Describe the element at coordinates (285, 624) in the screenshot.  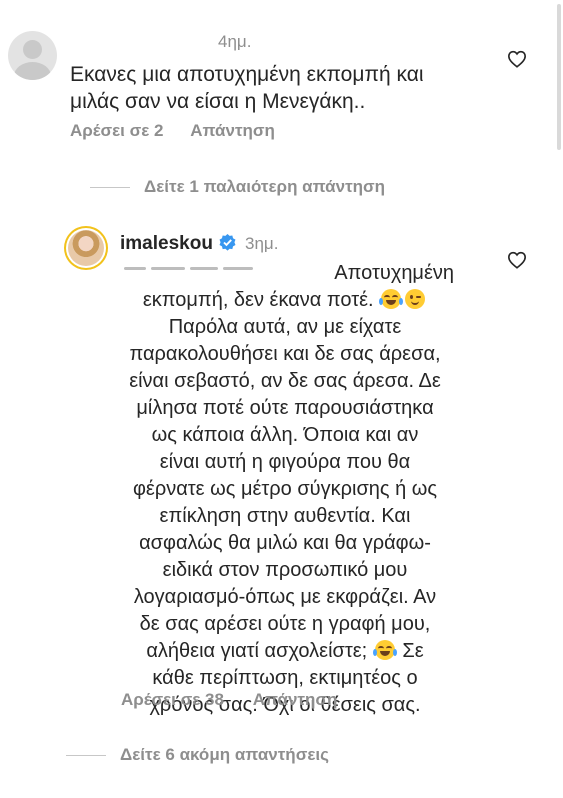
I see `reply-line: δε σας αρέσει ούτε η γραφή μου,` at that location.